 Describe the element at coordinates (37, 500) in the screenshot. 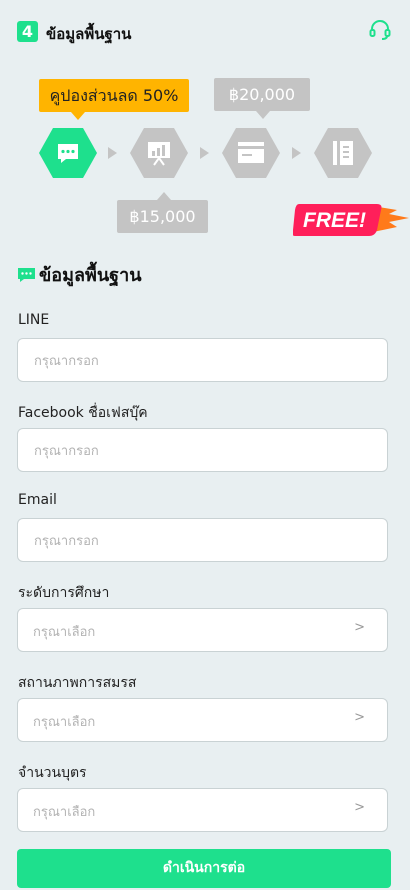

I see `email-label: Email` at that location.